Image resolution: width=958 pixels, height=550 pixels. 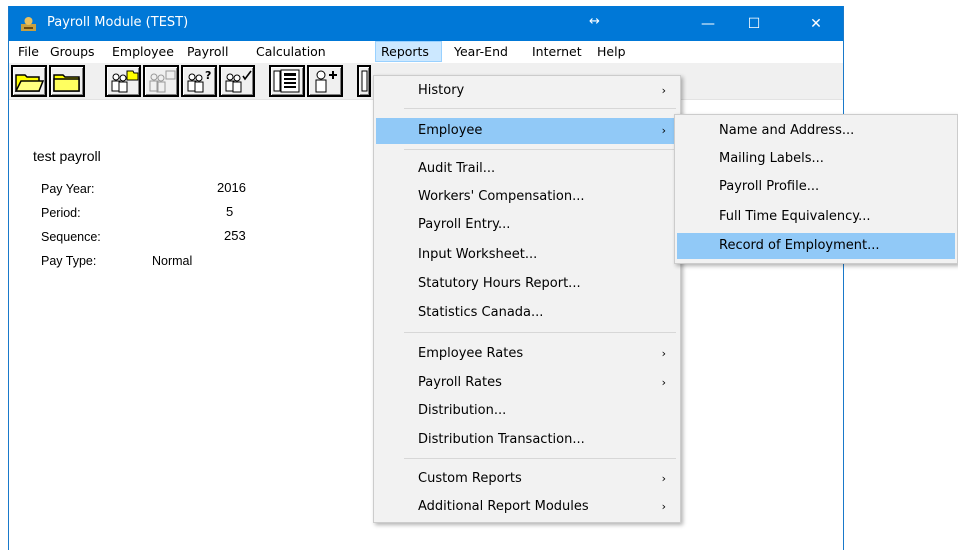 I want to click on menu-internet: Internet, so click(x=557, y=51).